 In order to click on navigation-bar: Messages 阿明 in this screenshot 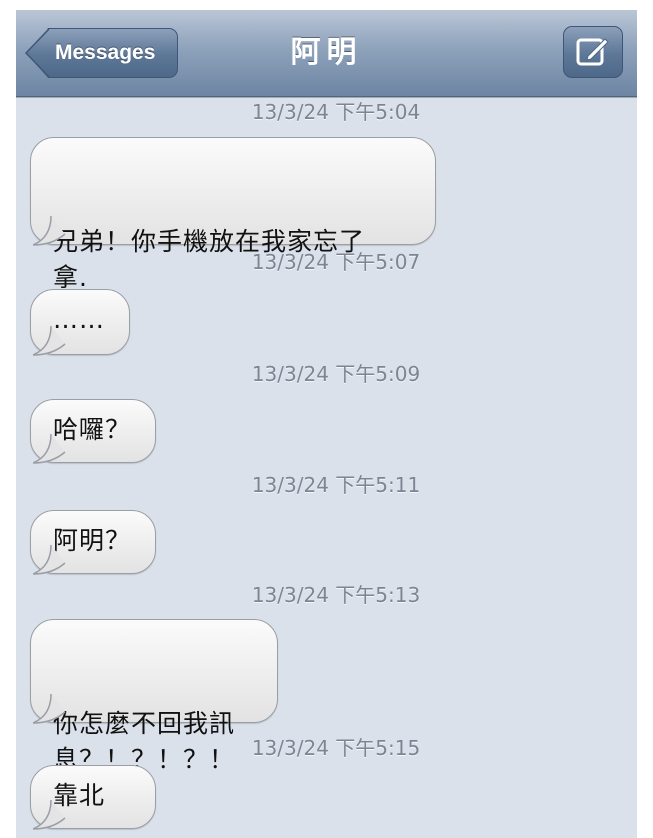, I will do `click(326, 53)`.